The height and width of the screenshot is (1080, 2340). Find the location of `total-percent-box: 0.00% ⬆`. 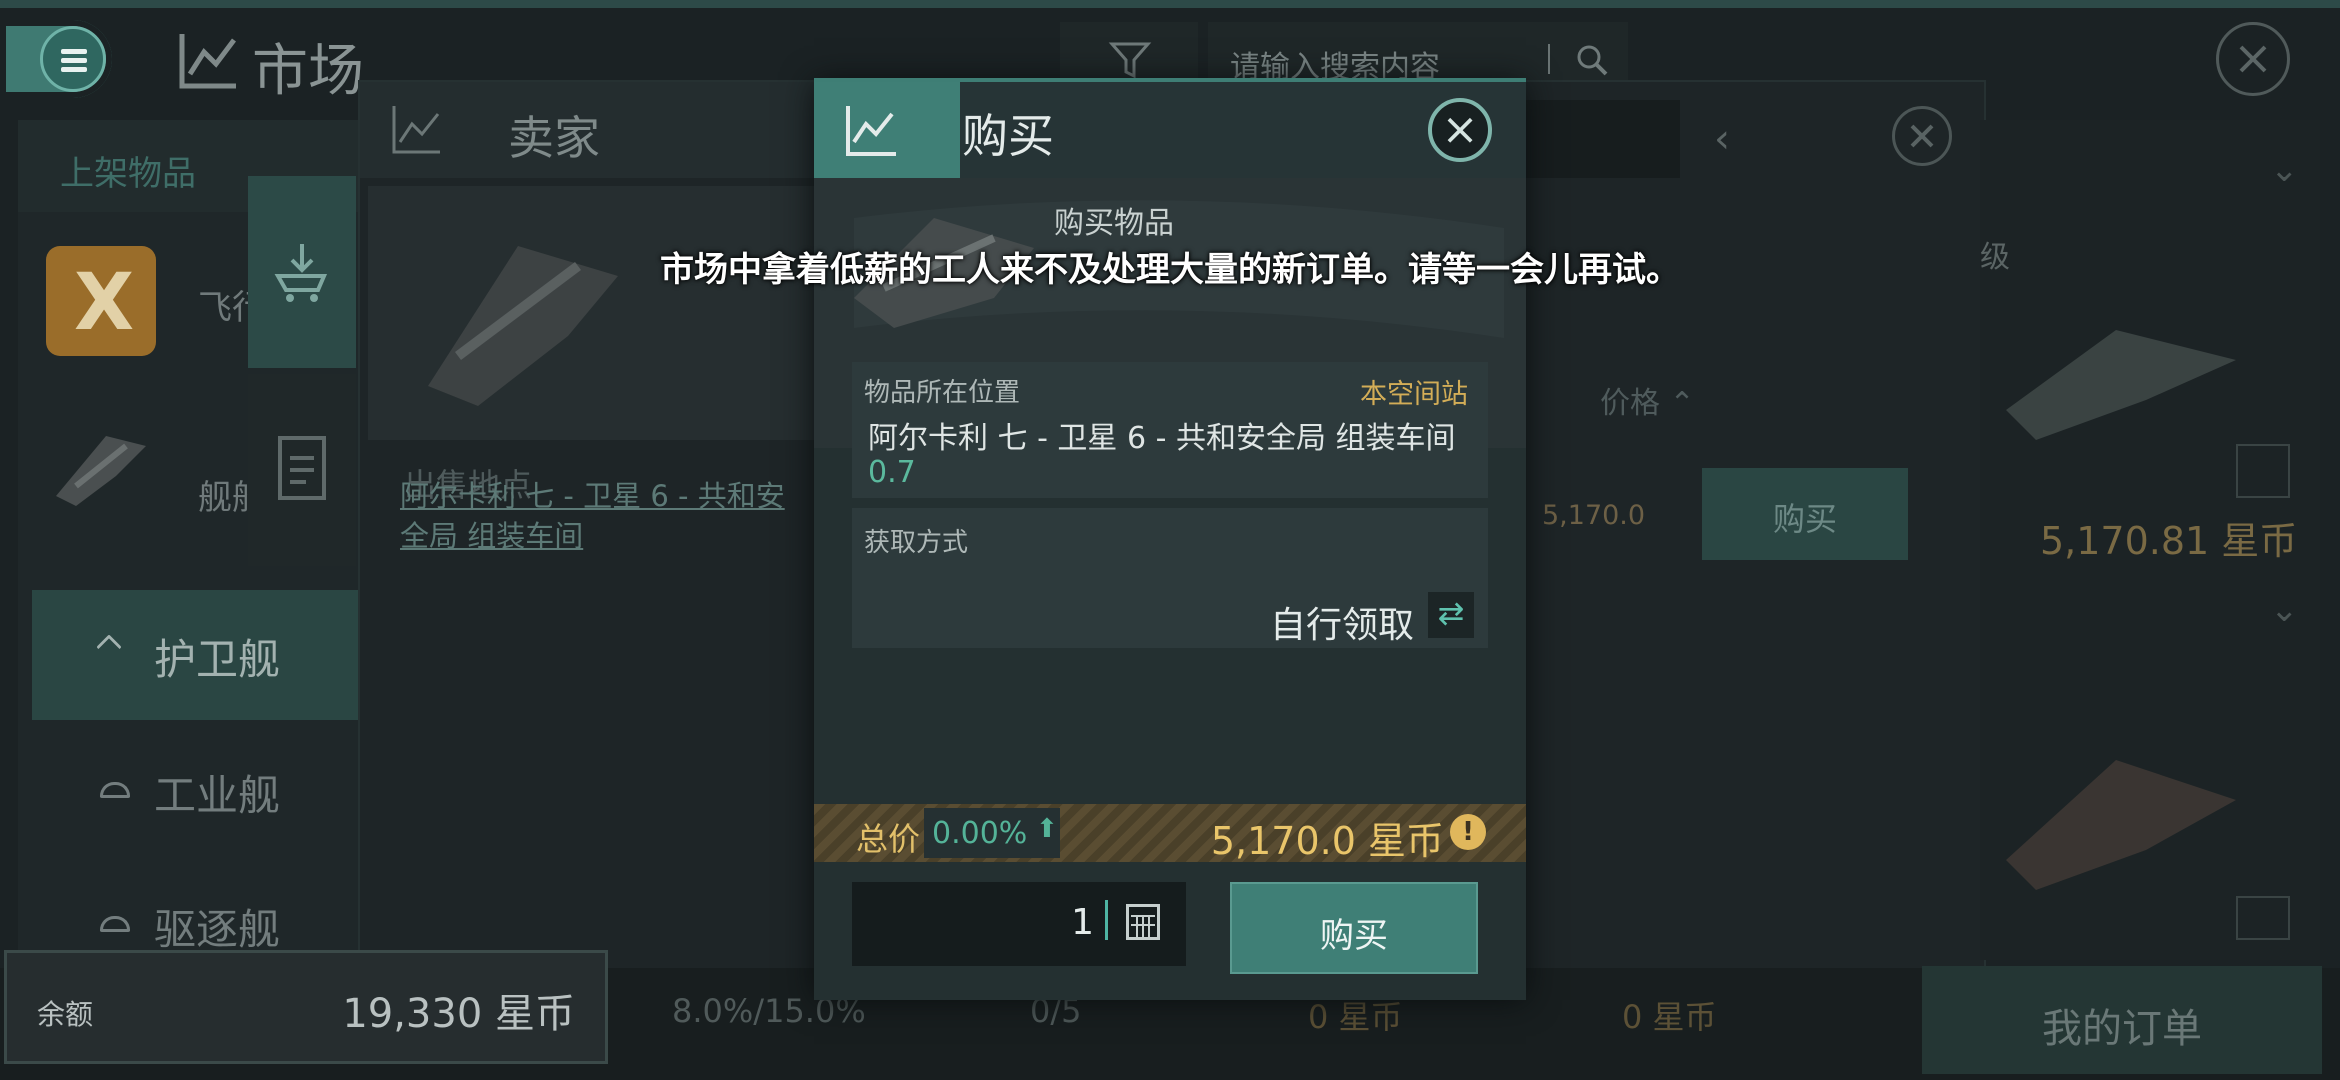

total-percent-box: 0.00% ⬆ is located at coordinates (992, 833).